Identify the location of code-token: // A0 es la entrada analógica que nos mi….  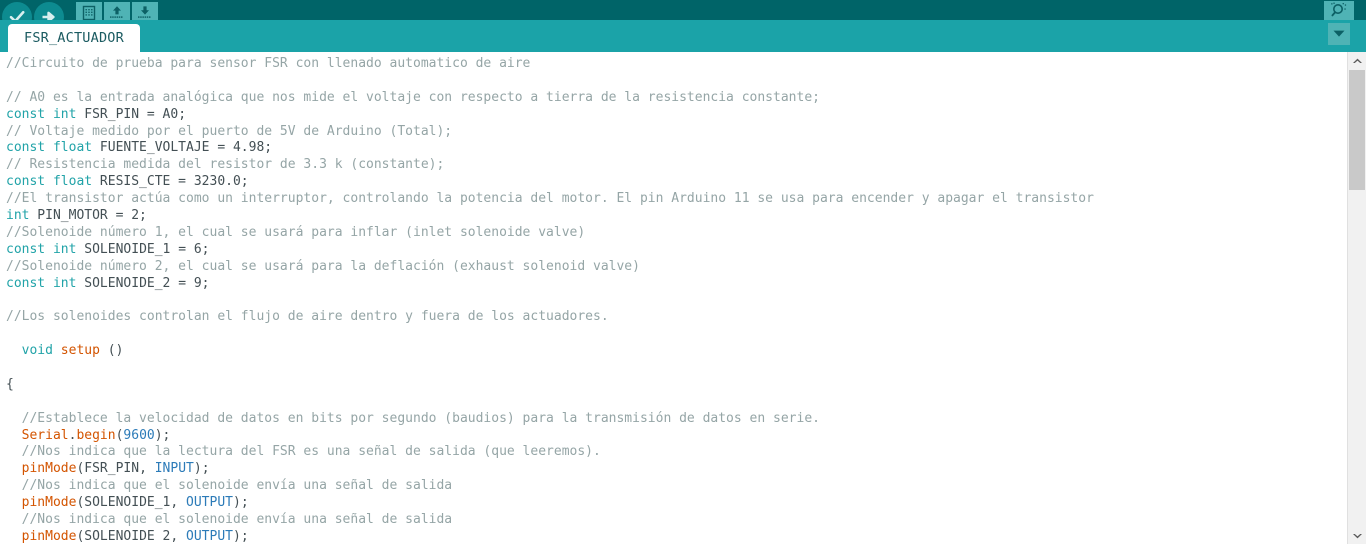
(413, 97).